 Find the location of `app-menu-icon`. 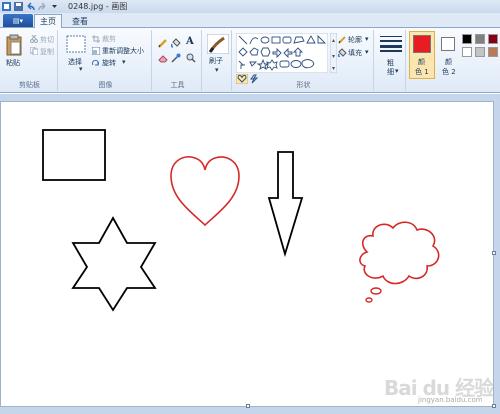

app-menu-icon is located at coordinates (6, 6).